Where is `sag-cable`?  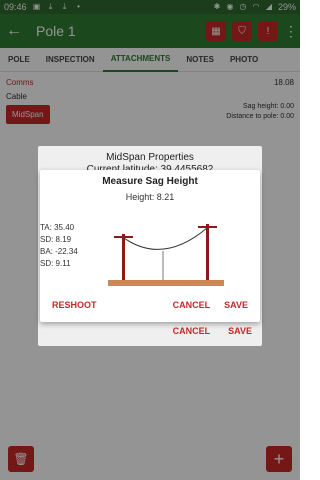
sag-cable is located at coordinates (165, 238).